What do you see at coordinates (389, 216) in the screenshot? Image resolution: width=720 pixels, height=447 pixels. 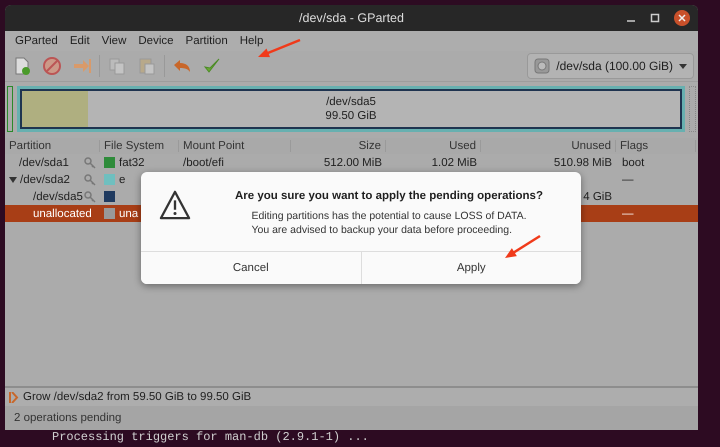 I see `dialog-message: Editing partitions has the potential to cause LOSS of DATA.` at bounding box center [389, 216].